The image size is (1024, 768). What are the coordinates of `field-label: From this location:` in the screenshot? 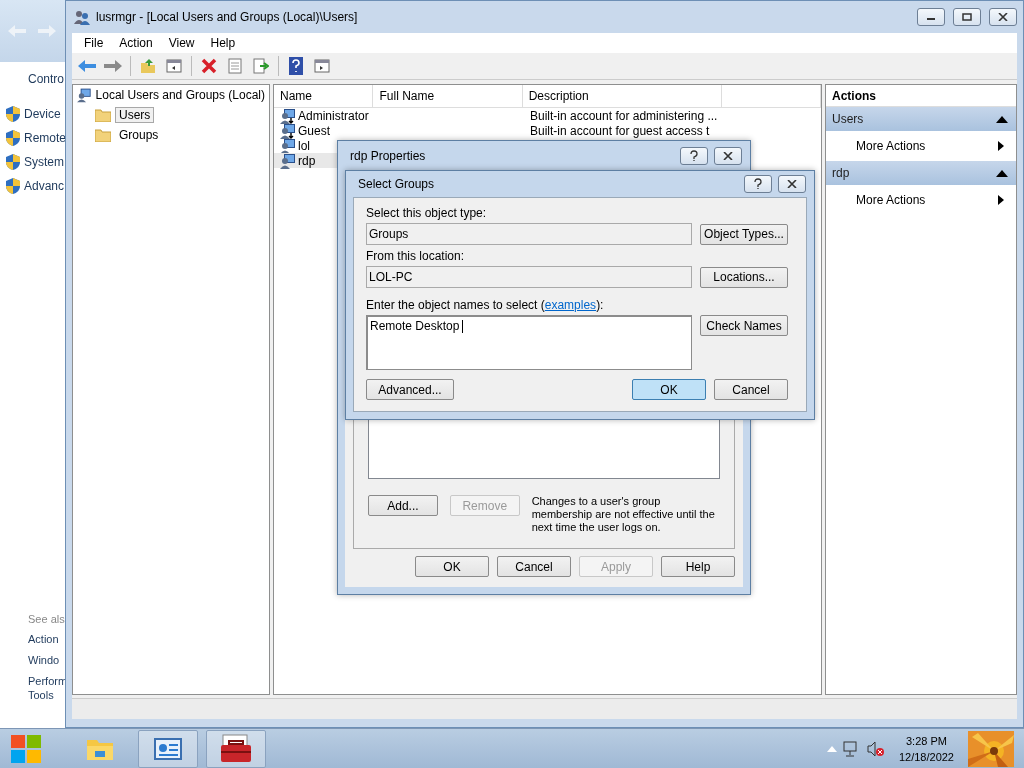 It's located at (416, 256).